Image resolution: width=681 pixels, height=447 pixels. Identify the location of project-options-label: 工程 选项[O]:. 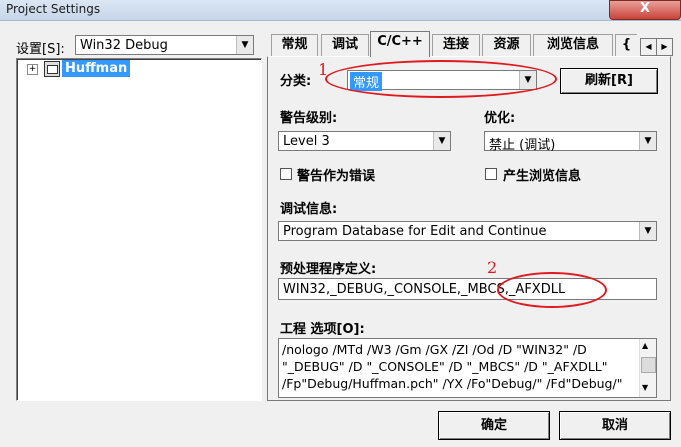
(322, 329).